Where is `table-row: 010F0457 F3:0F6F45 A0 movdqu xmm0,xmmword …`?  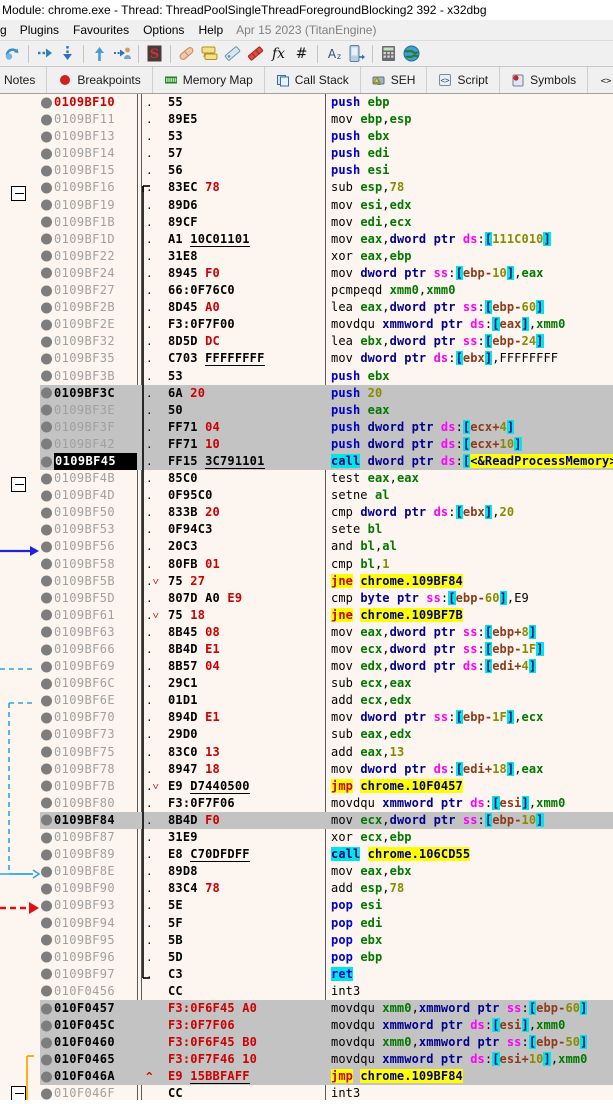 table-row: 010F0457 F3:0F6F45 A0 movdqu xmm0,xmmword … is located at coordinates (306, 1008).